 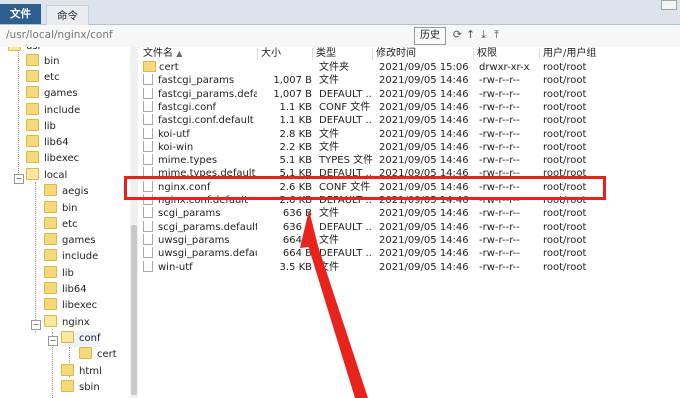 I want to click on annotation-arrow, so click(x=334, y=304).